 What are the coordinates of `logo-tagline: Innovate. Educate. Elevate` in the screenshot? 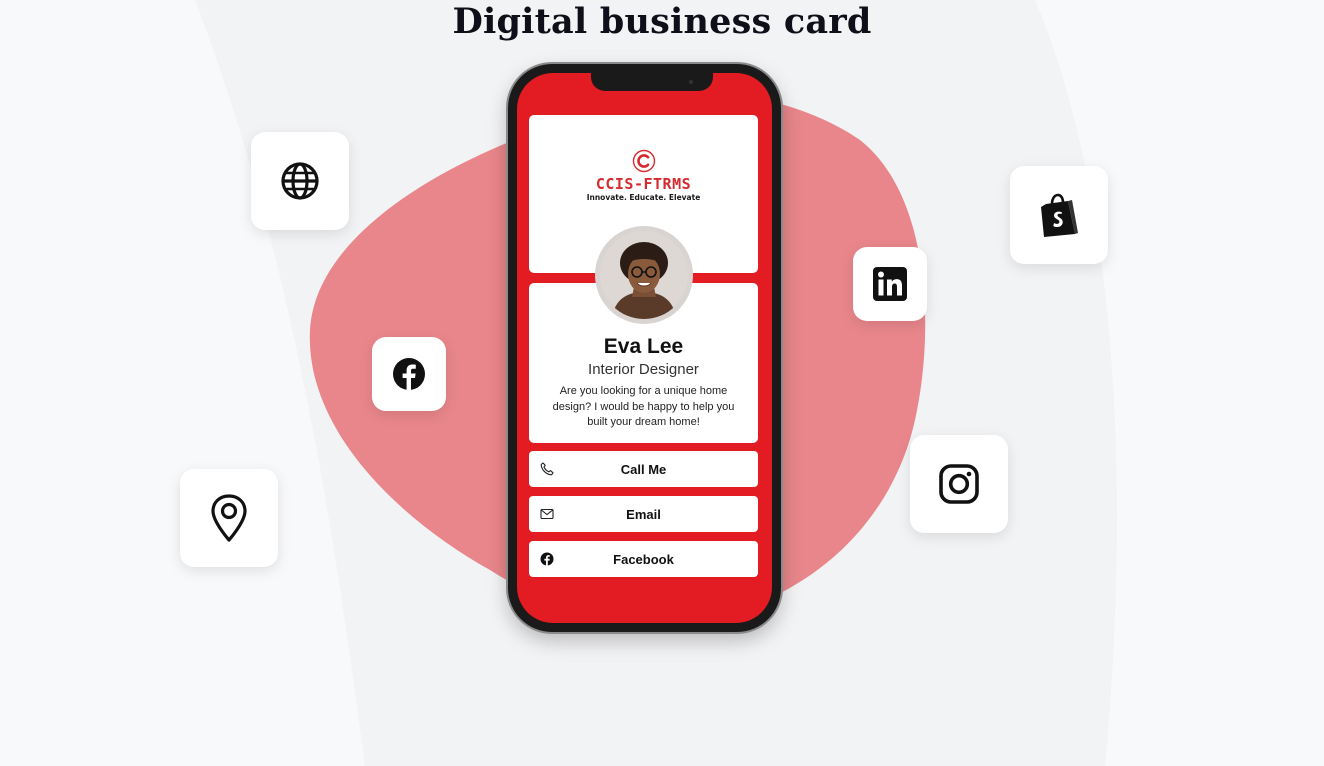 It's located at (643, 197).